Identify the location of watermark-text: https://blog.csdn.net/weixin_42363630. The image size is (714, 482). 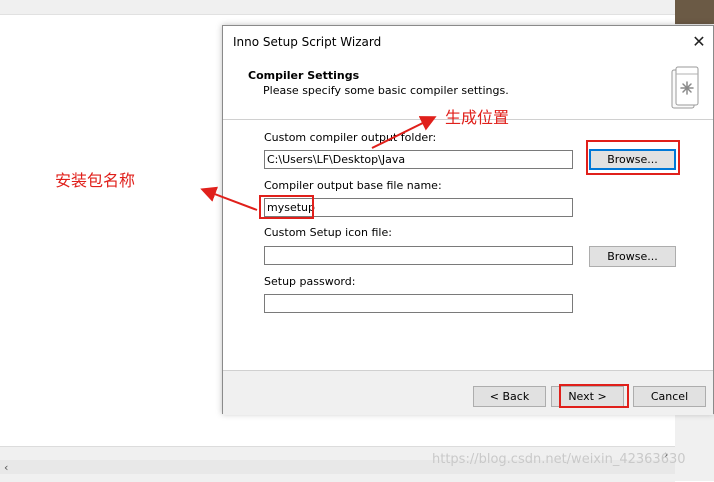
(559, 459).